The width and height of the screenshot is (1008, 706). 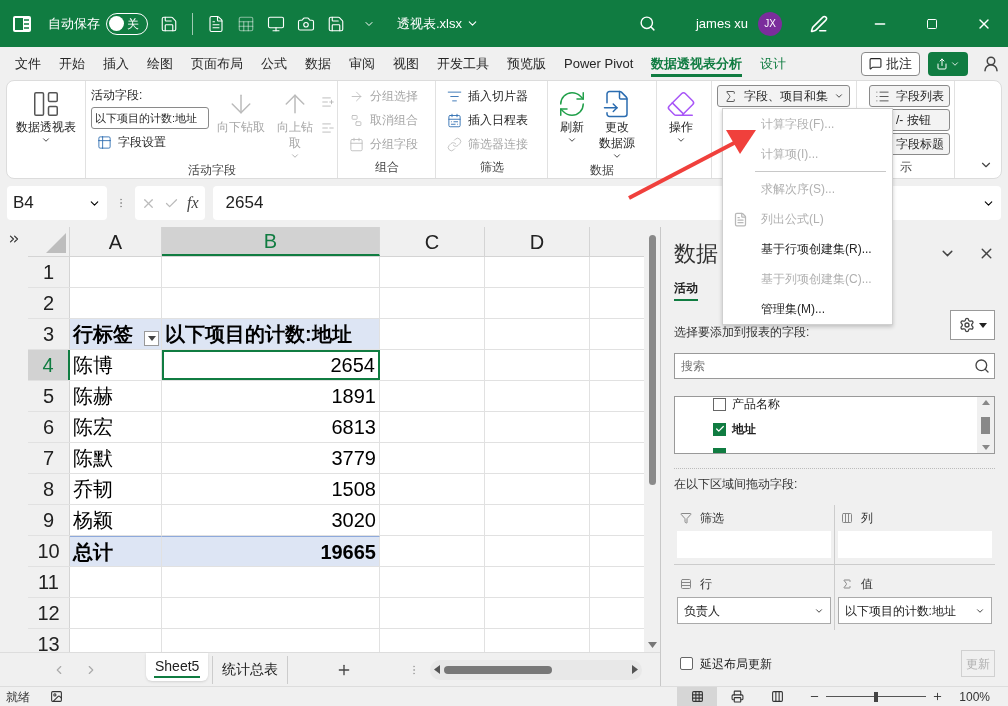 I want to click on table-cell: 1891, so click(x=271, y=396).